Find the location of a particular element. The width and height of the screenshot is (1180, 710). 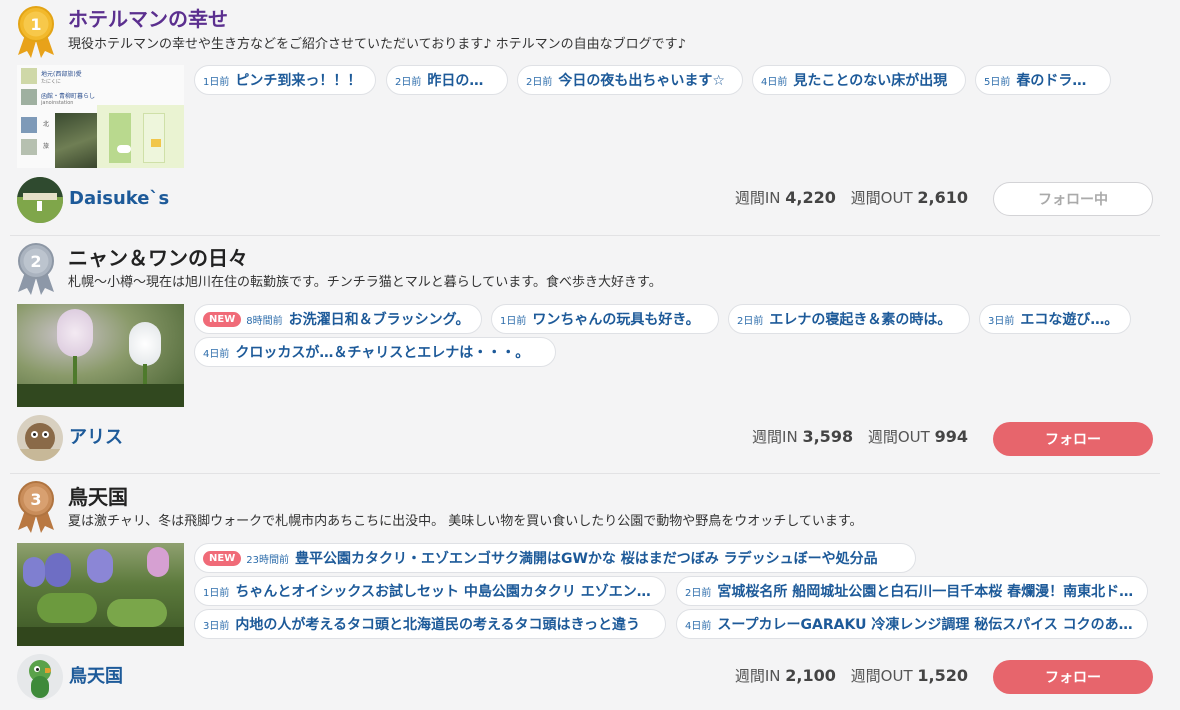

weekly-in-count: 2,100 is located at coordinates (810, 675).